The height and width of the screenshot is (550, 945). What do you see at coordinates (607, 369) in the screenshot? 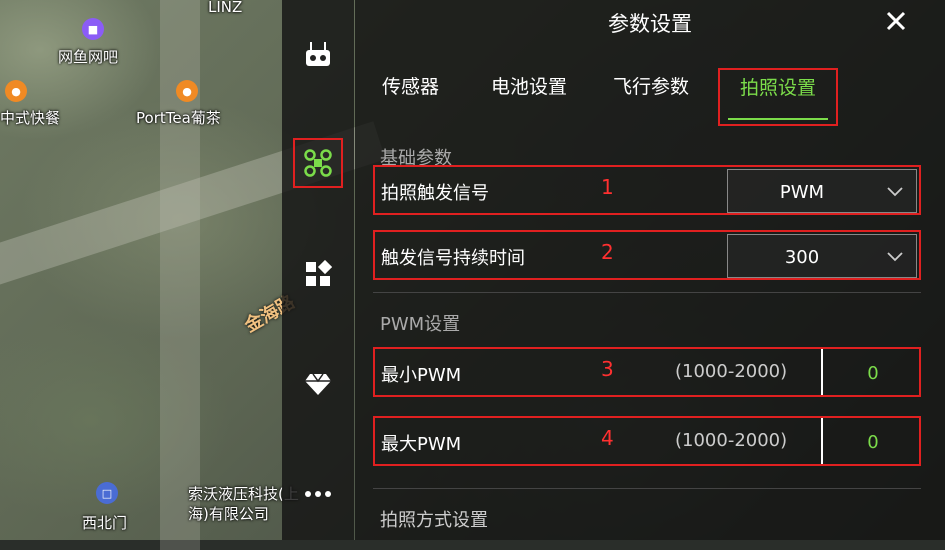
I see `annotation-number: 3` at bounding box center [607, 369].